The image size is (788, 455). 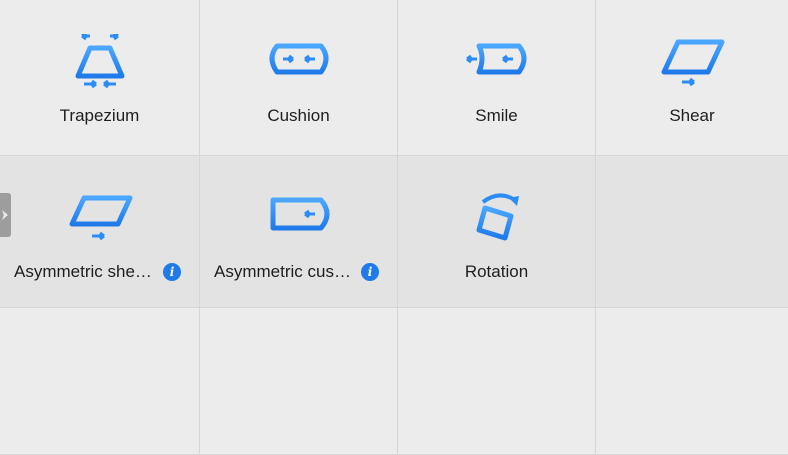 What do you see at coordinates (299, 232) in the screenshot?
I see `tile-asymmetric-cushion: Asymmetric cus… i` at bounding box center [299, 232].